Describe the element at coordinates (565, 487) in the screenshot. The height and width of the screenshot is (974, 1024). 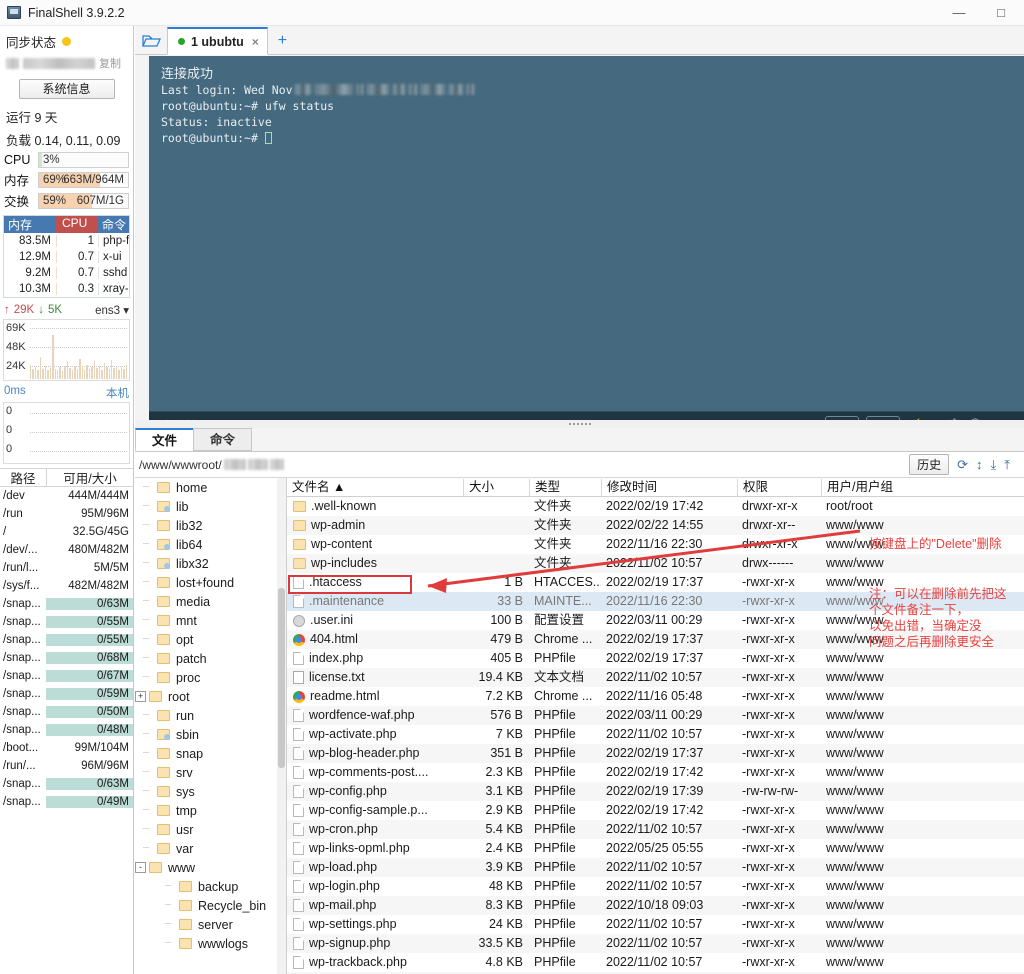
I see `column-header-type: 类型` at that location.